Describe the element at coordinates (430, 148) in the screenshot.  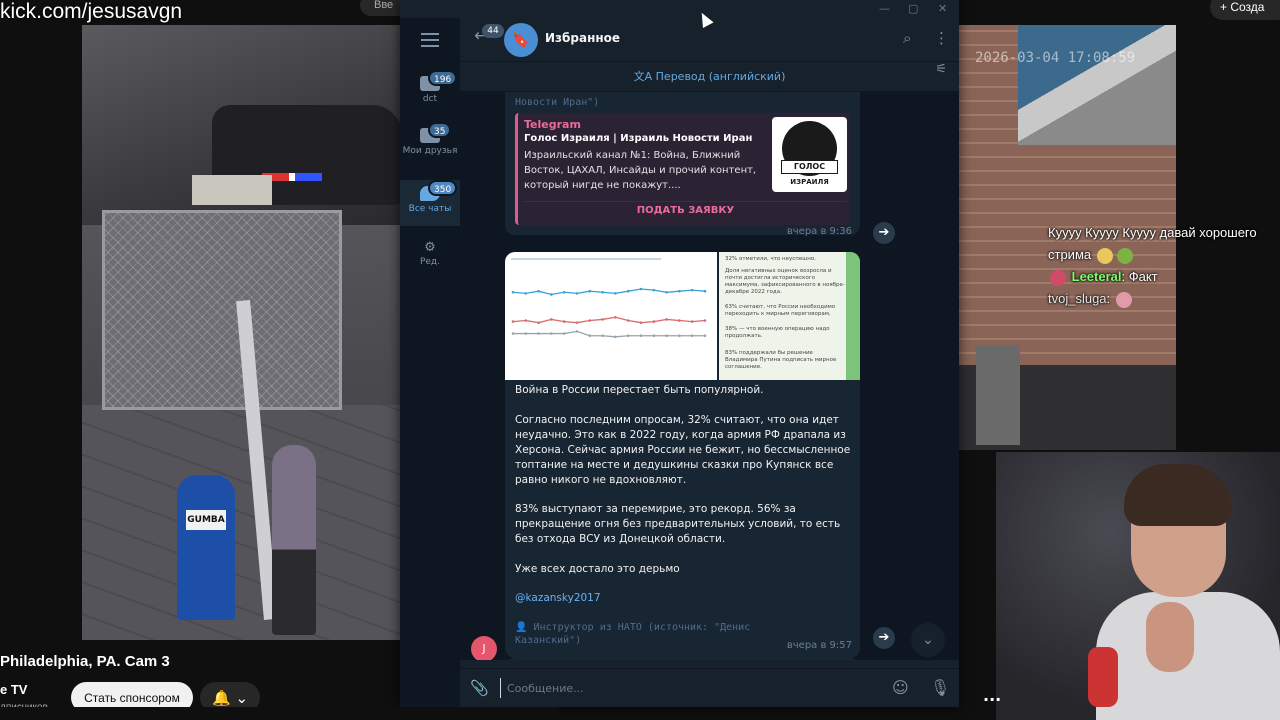
I see `folder-my-friends: 35 Мои друзья` at that location.